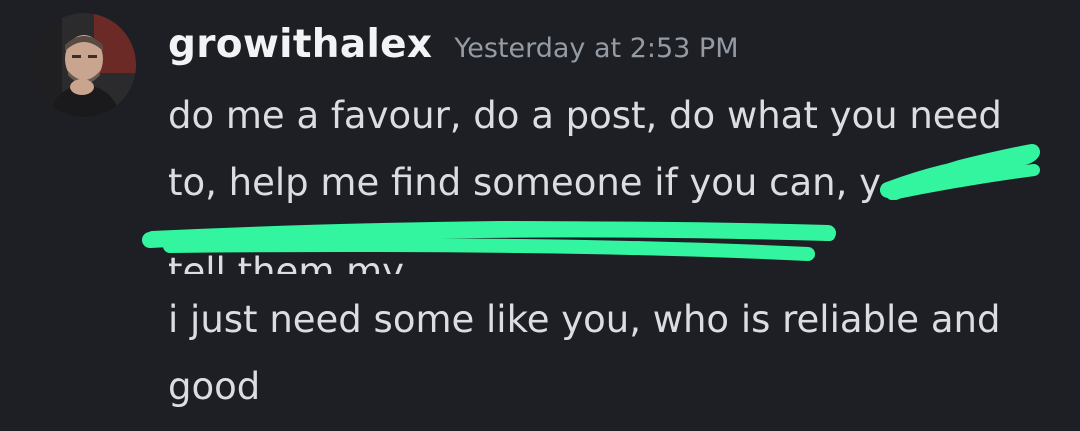 The image size is (1080, 431). I want to click on message-header: growithalex Yesterday at 2:53 PM, so click(453, 50).